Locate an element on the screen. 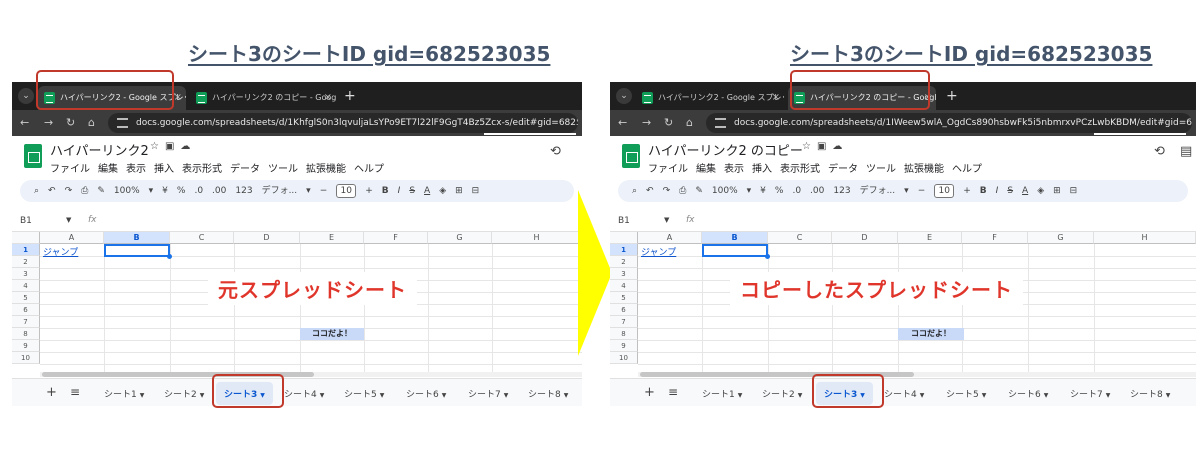  strikethrough-icon: S is located at coordinates (1010, 191).